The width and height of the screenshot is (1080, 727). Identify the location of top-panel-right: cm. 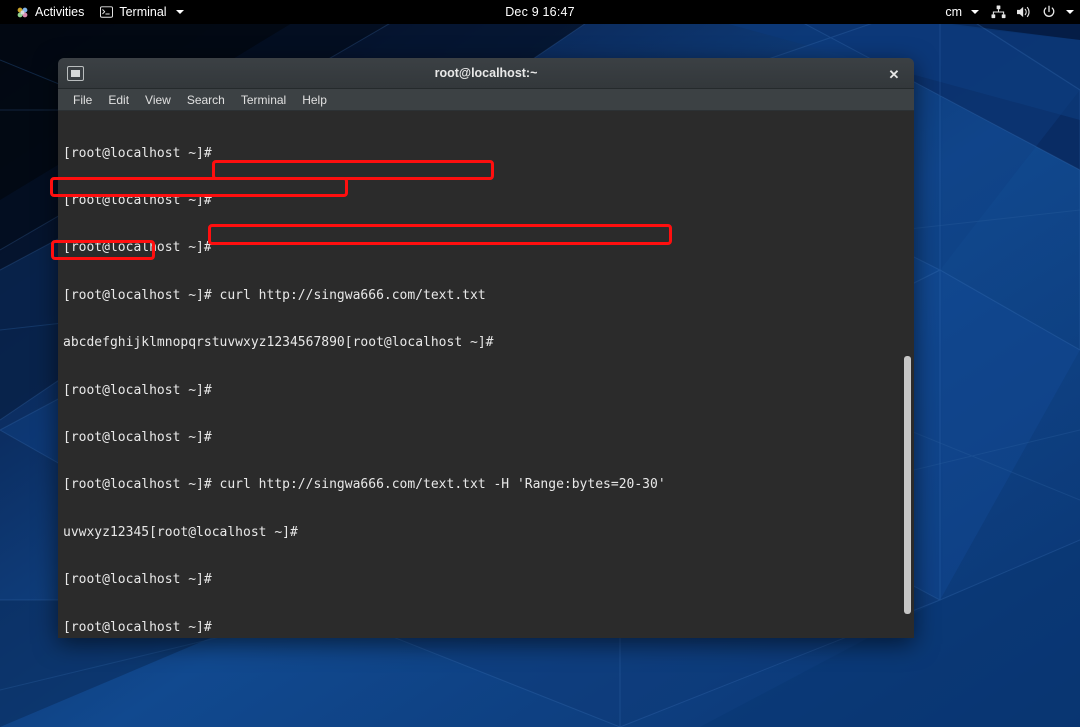
(1008, 12).